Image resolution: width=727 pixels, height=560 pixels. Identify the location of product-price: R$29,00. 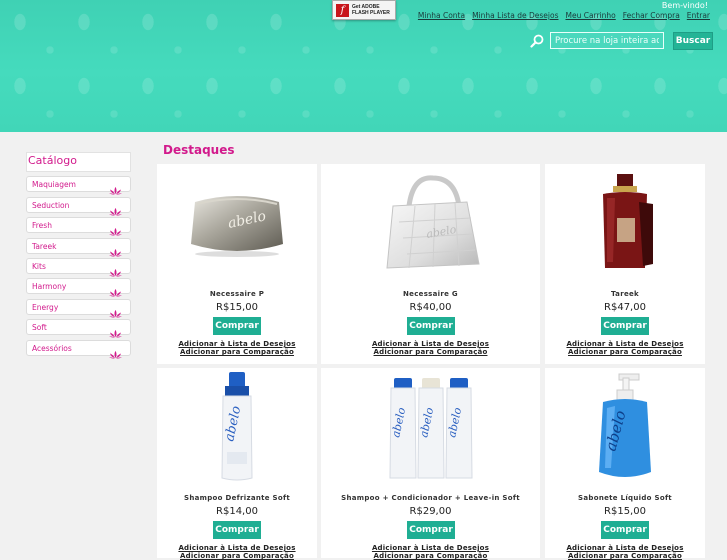
(430, 511).